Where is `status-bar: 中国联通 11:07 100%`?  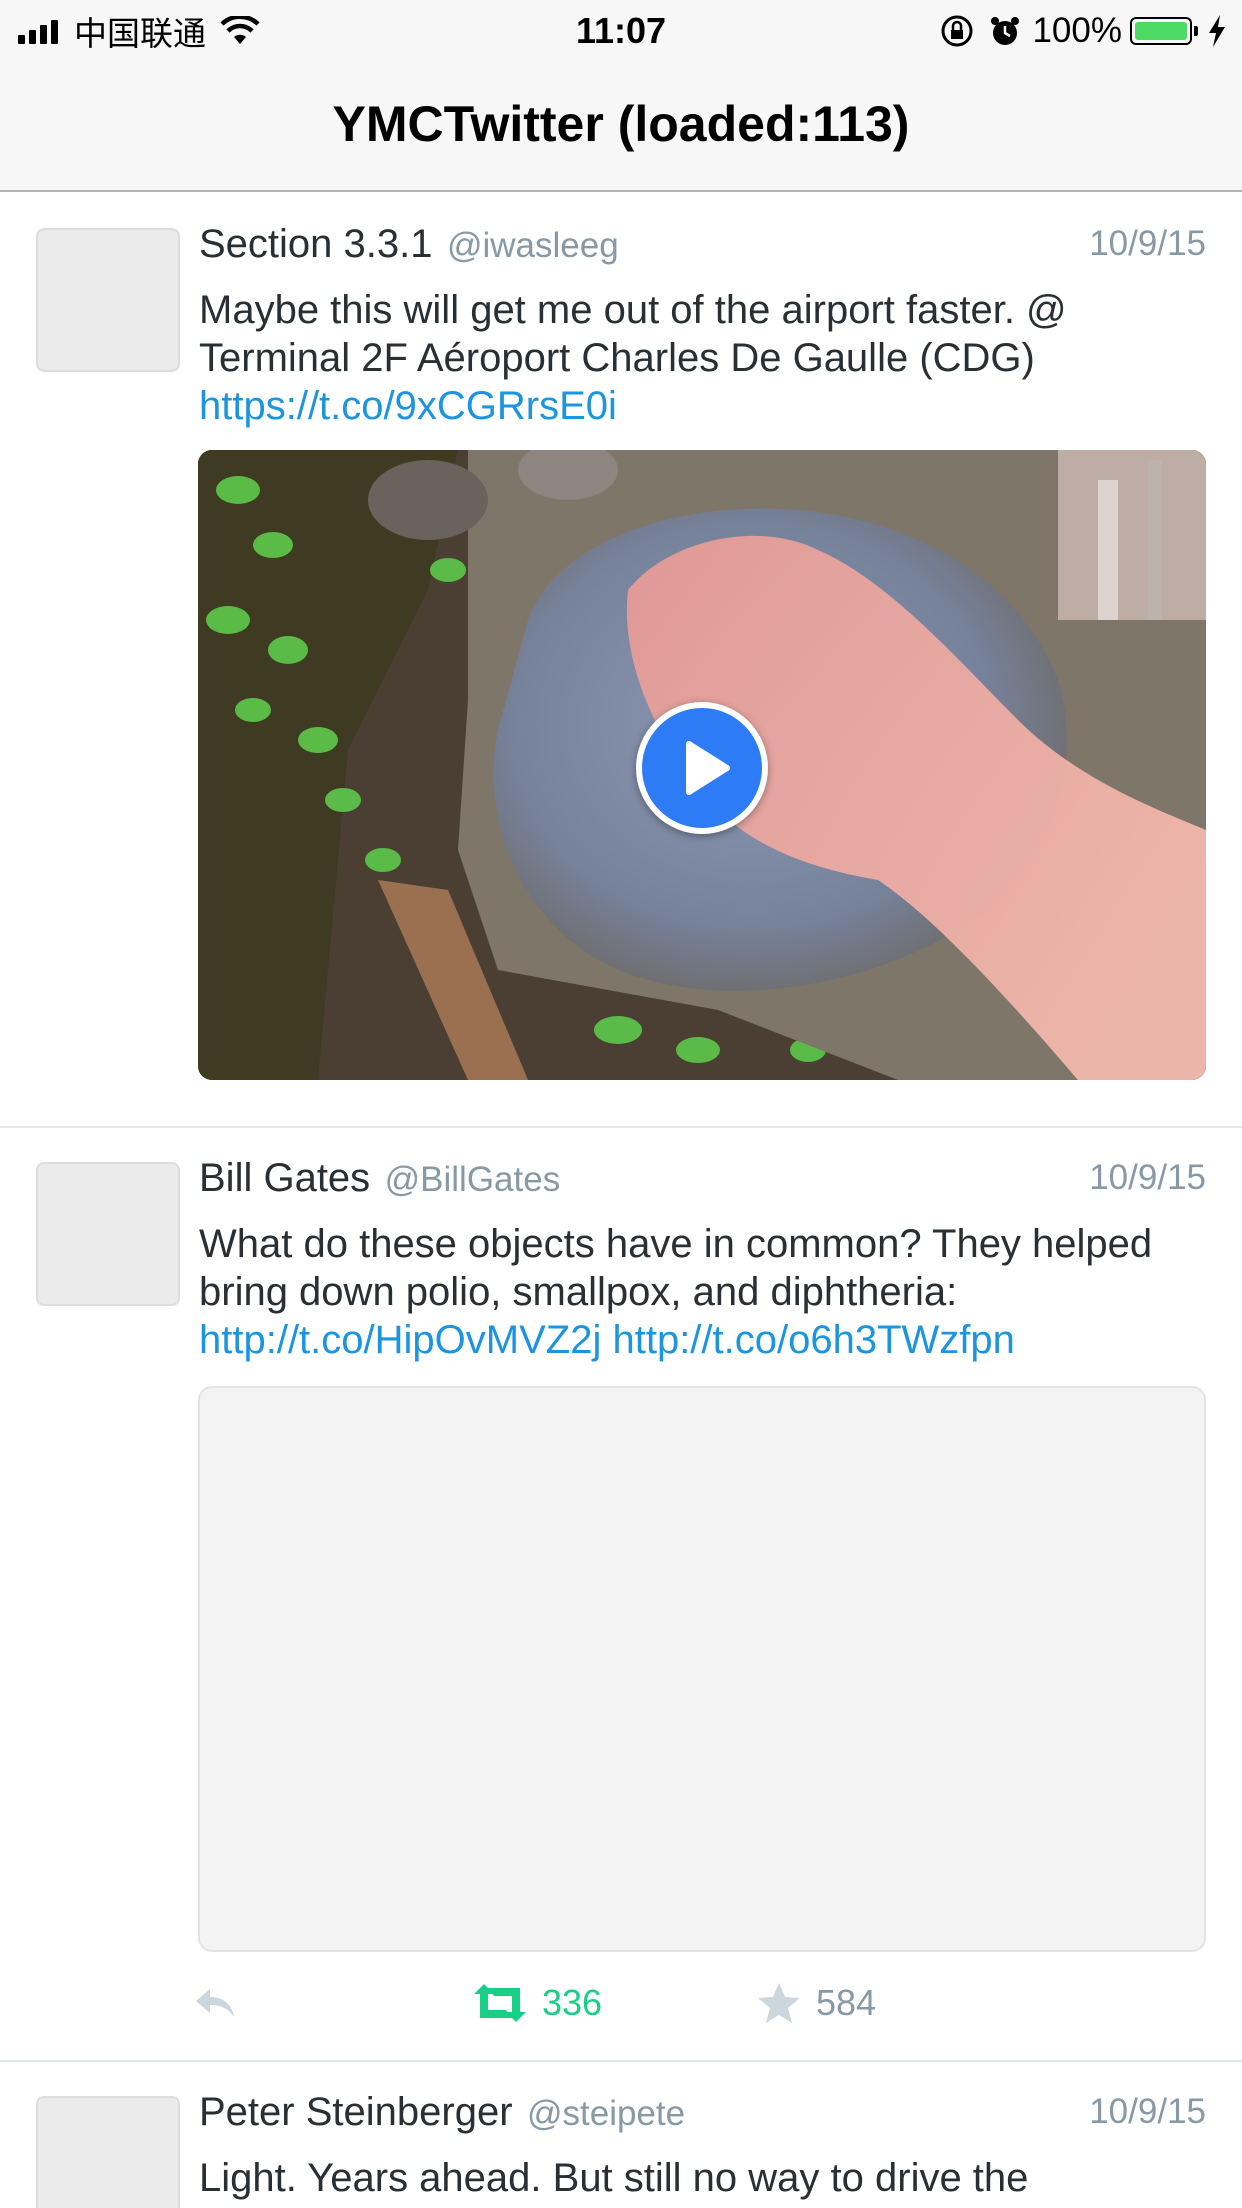 status-bar: 中国联通 11:07 100% is located at coordinates (621, 30).